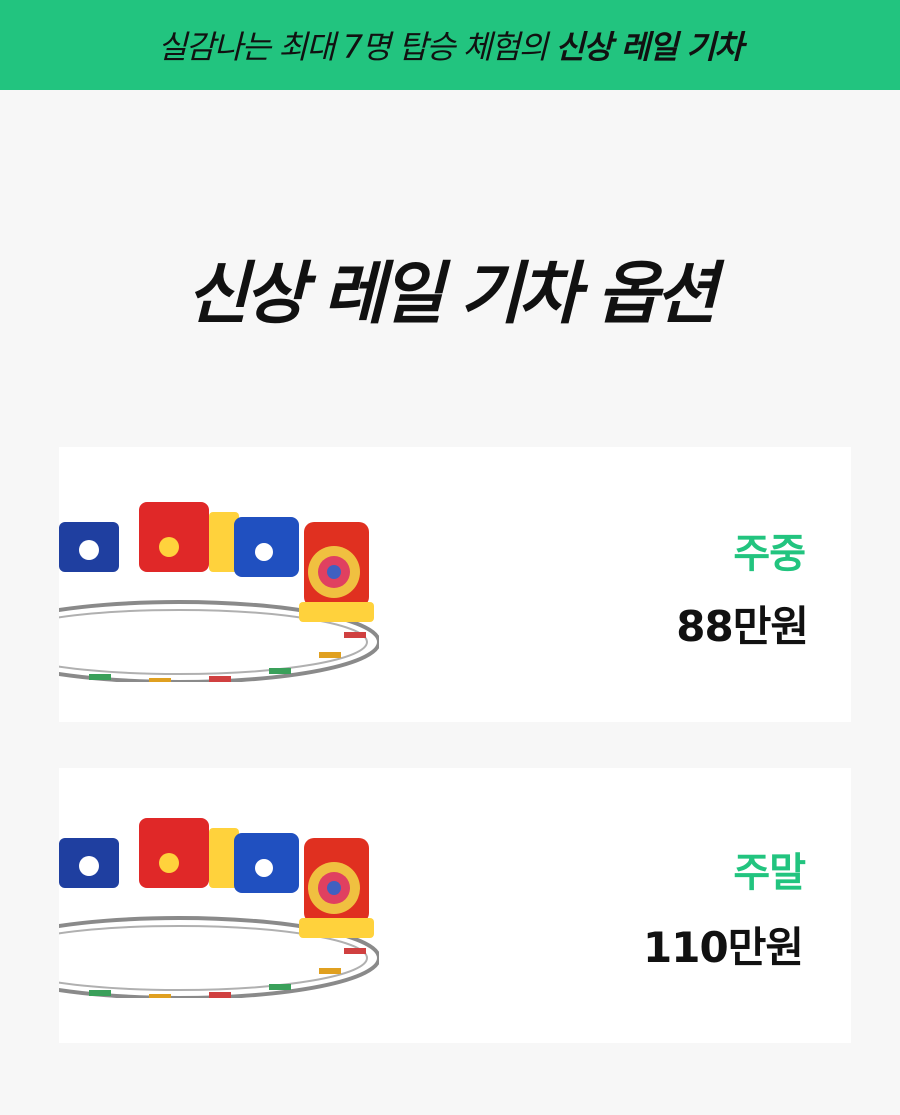  I want to click on option-price: 110만원, so click(723, 947).